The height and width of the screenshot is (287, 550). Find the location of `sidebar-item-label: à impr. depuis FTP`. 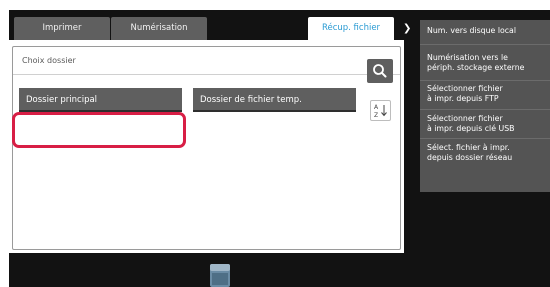

sidebar-item-label: à impr. depuis FTP is located at coordinates (463, 98).